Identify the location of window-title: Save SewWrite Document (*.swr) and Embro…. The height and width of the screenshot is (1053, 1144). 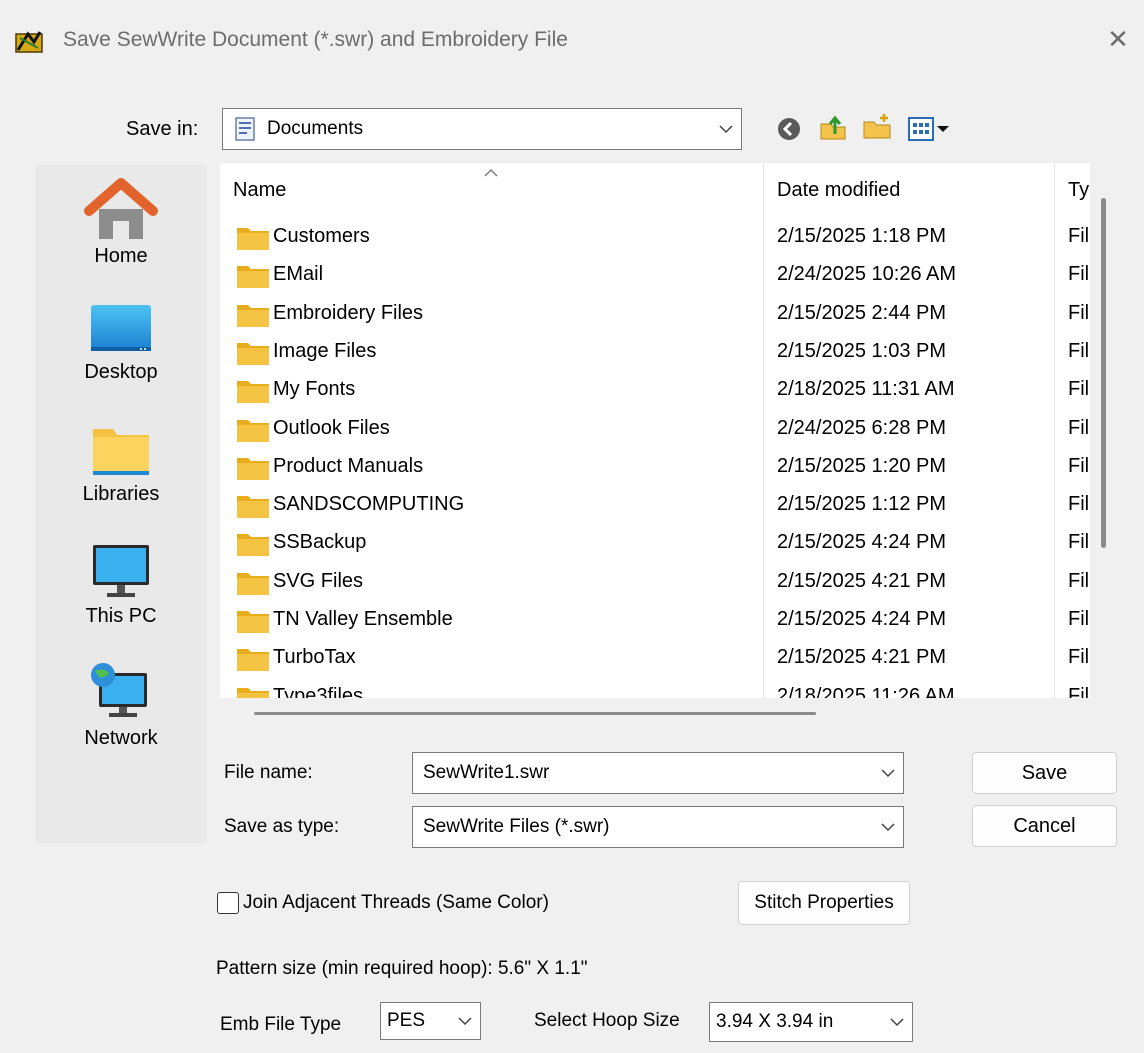
(315, 39).